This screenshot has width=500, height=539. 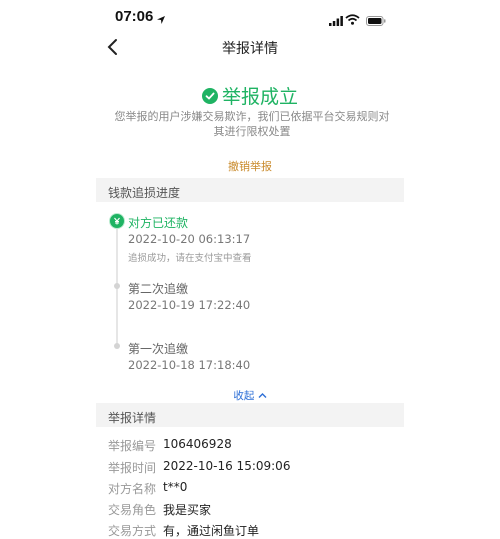 I want to click on detail-label: 举报编号, so click(x=132, y=446).